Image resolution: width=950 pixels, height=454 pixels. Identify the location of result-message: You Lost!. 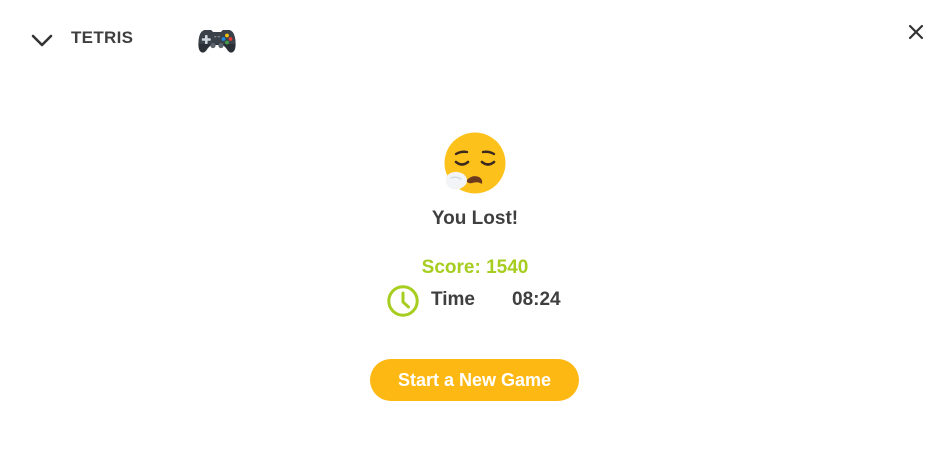
(475, 218).